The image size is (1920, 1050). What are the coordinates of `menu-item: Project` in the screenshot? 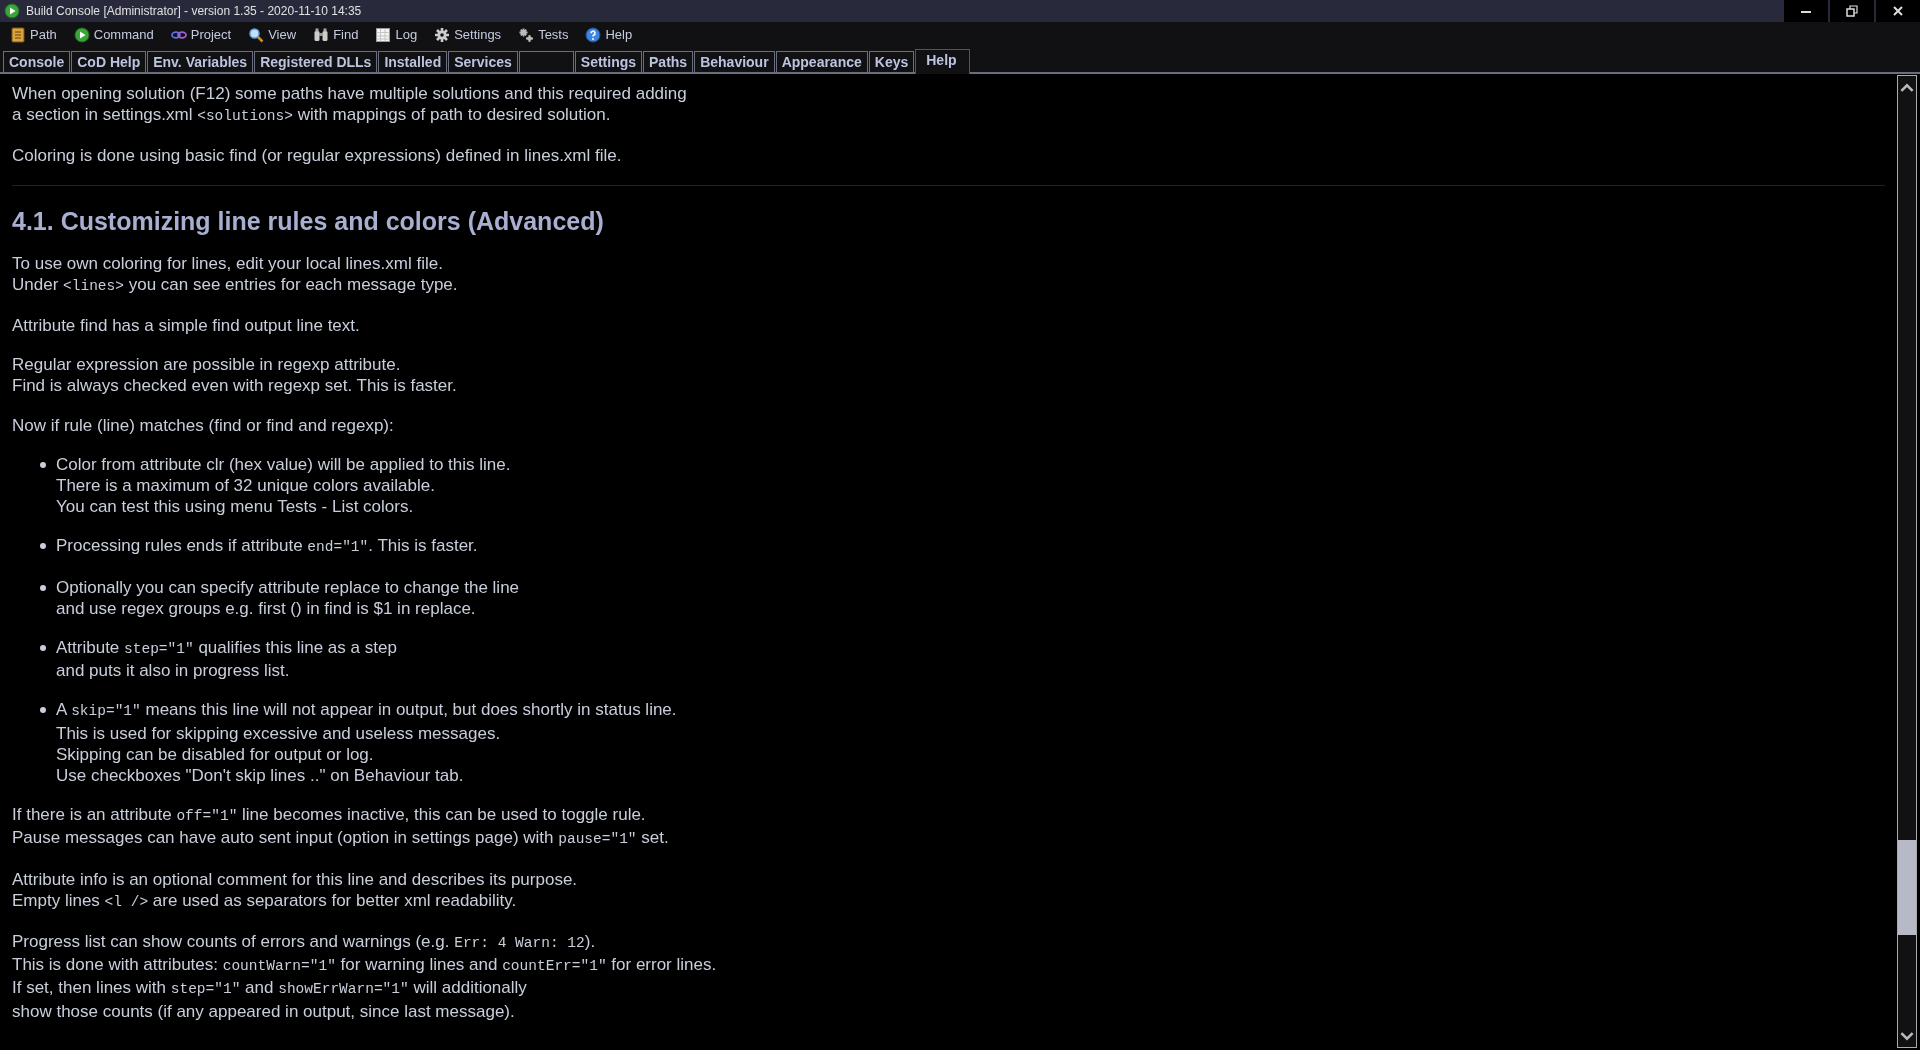 It's located at (211, 34).